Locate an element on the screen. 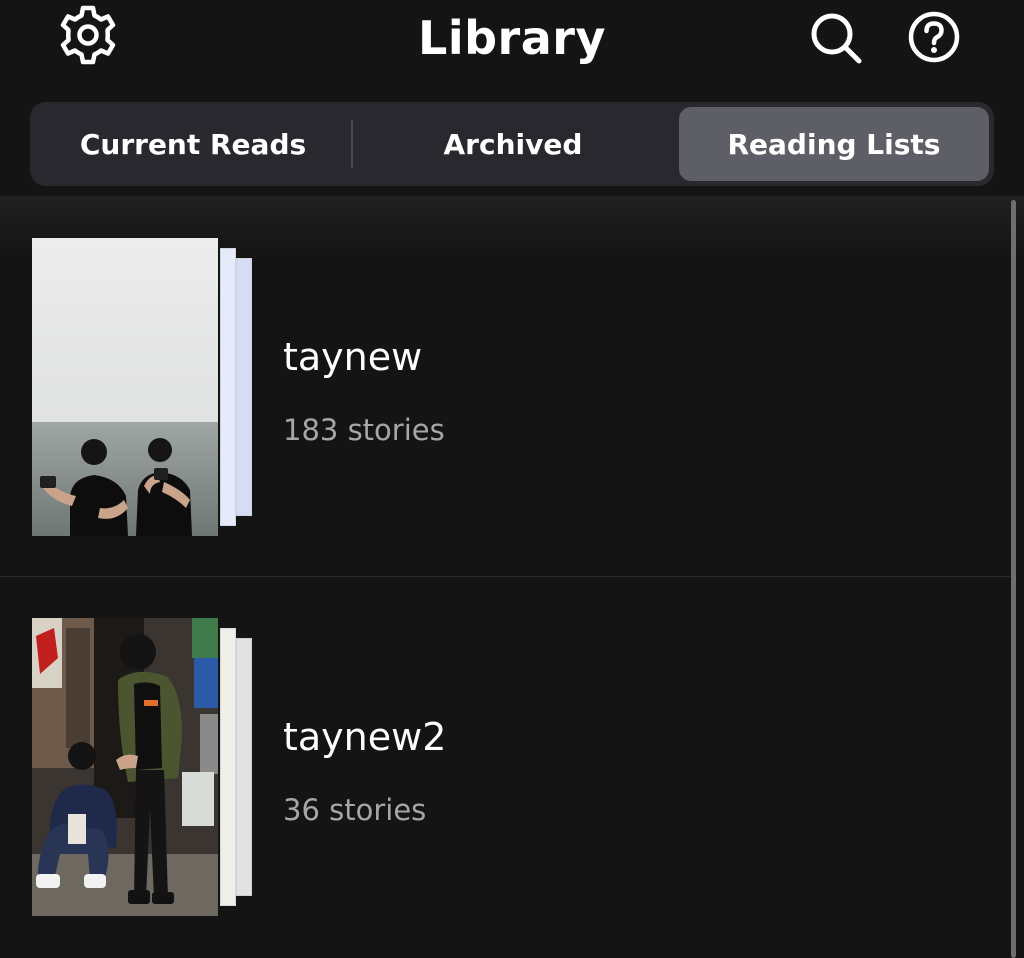  scrollbar is located at coordinates (1013, 579).